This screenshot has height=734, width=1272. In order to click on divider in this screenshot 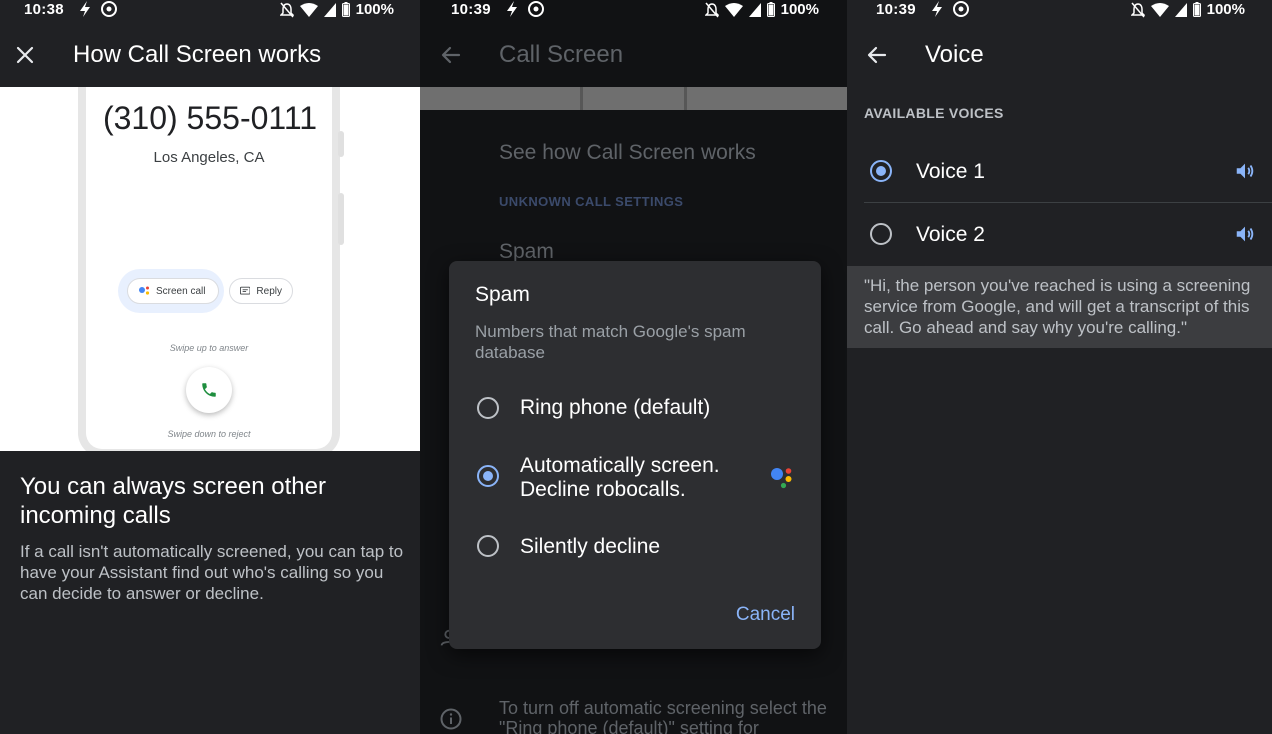, I will do `click(1068, 202)`.